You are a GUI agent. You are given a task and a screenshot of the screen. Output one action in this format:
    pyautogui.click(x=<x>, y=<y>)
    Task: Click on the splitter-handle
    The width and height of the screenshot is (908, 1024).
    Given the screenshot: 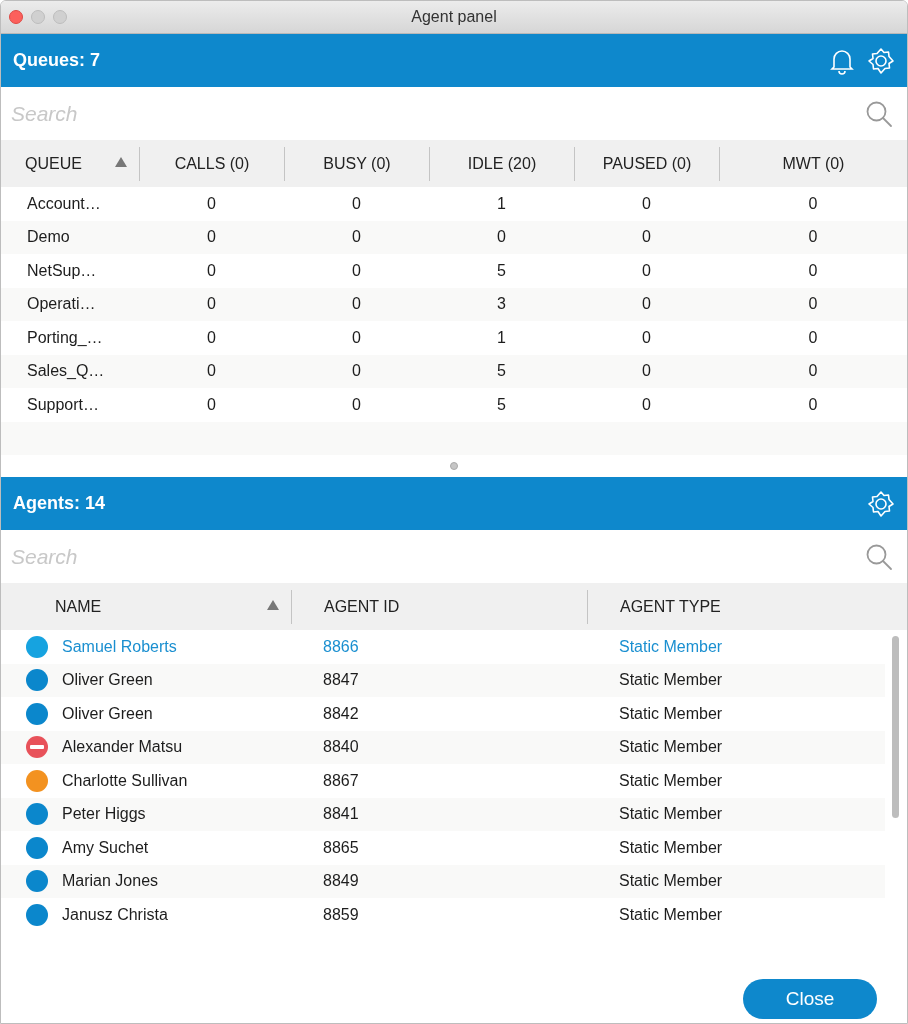 What is the action you would take?
    pyautogui.click(x=454, y=466)
    